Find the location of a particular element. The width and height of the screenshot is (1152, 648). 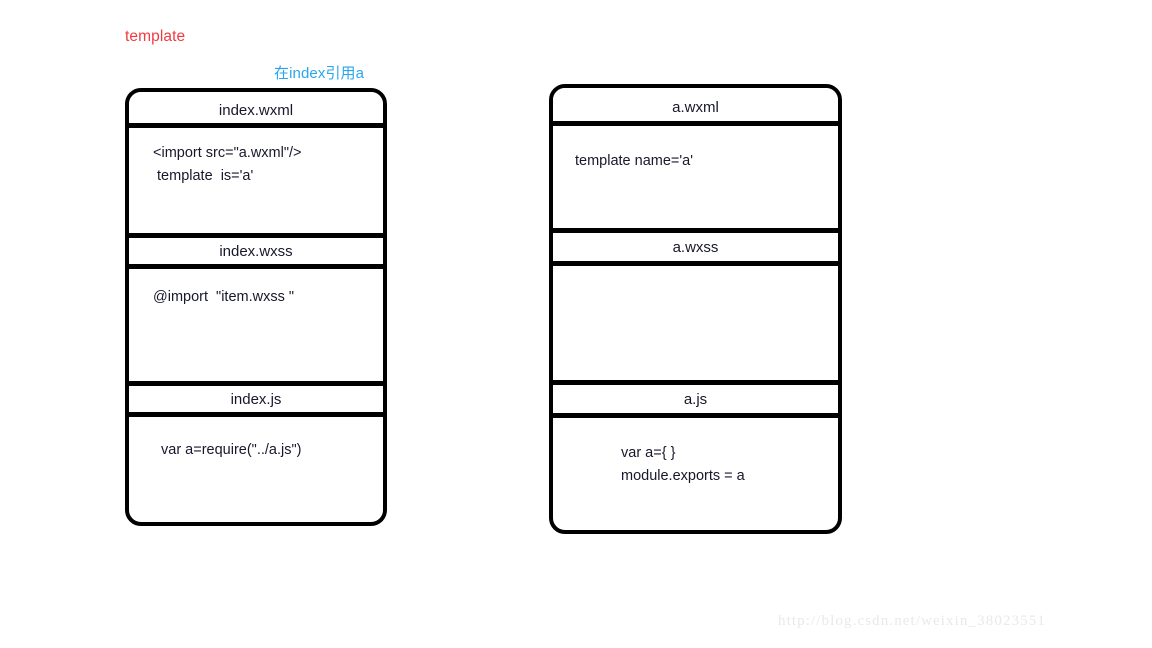

file-body-index-wxml: <import src="a.wxml"/> template is='a' is located at coordinates (256, 180).